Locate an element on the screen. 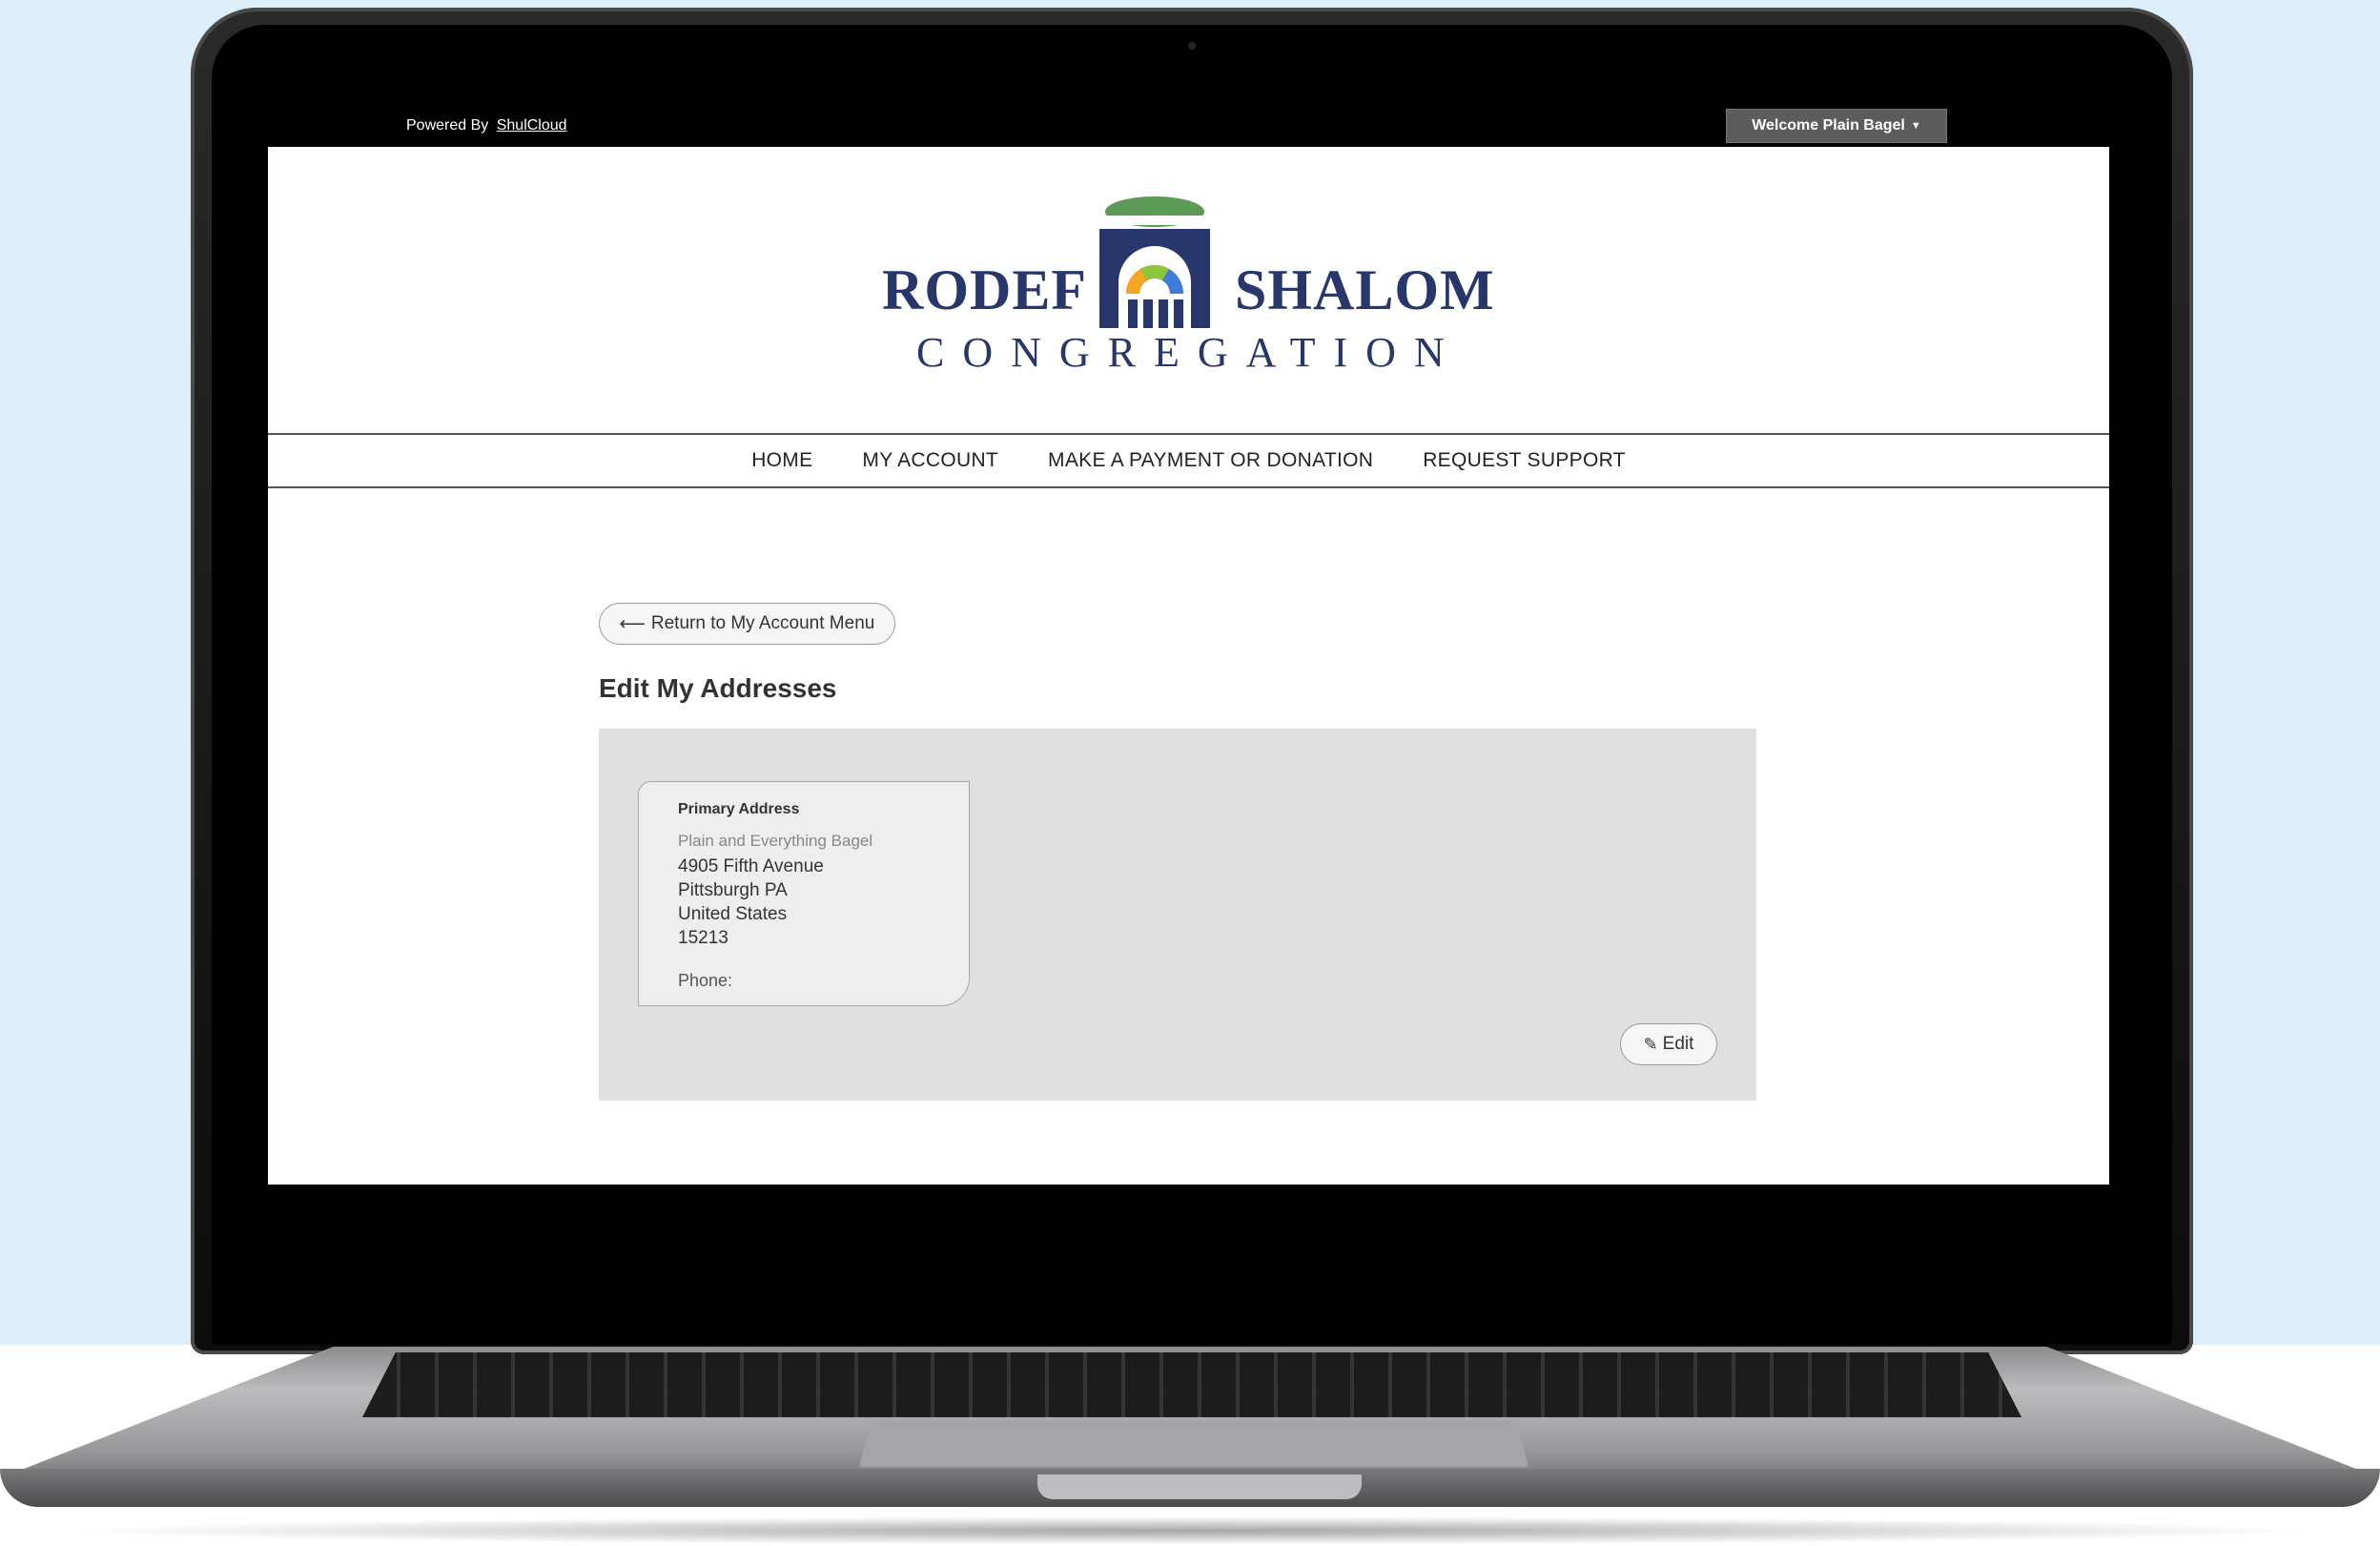  camera-icon is located at coordinates (1192, 46).